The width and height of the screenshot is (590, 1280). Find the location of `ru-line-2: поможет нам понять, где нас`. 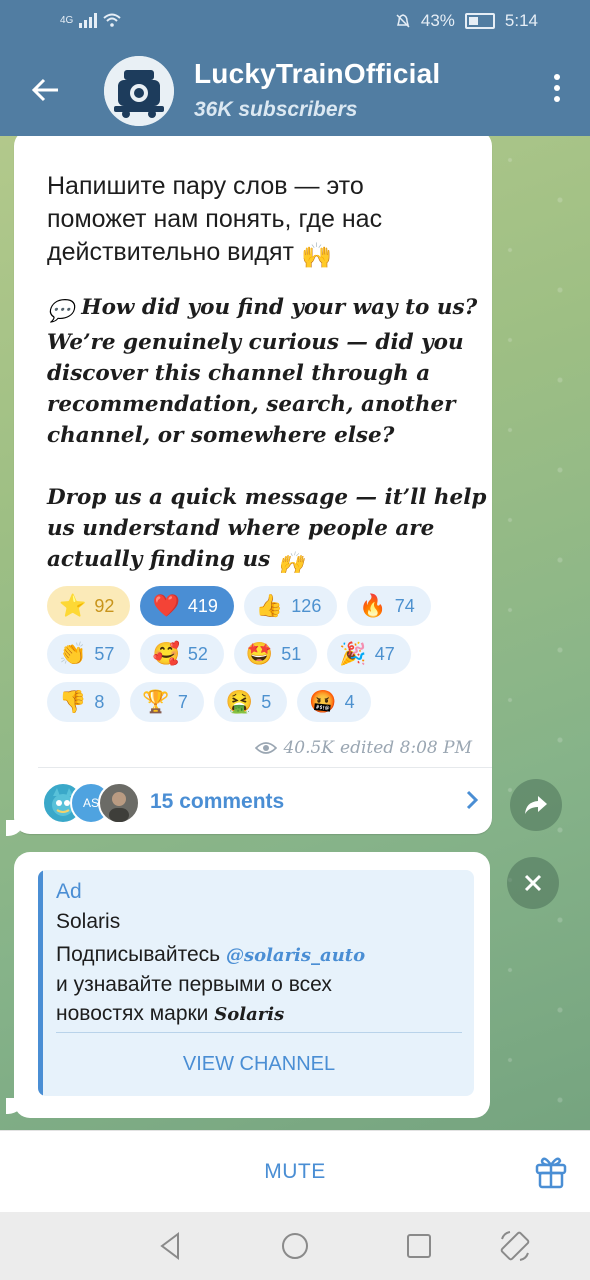

ru-line-2: поможет нам понять, где нас is located at coordinates (215, 219).